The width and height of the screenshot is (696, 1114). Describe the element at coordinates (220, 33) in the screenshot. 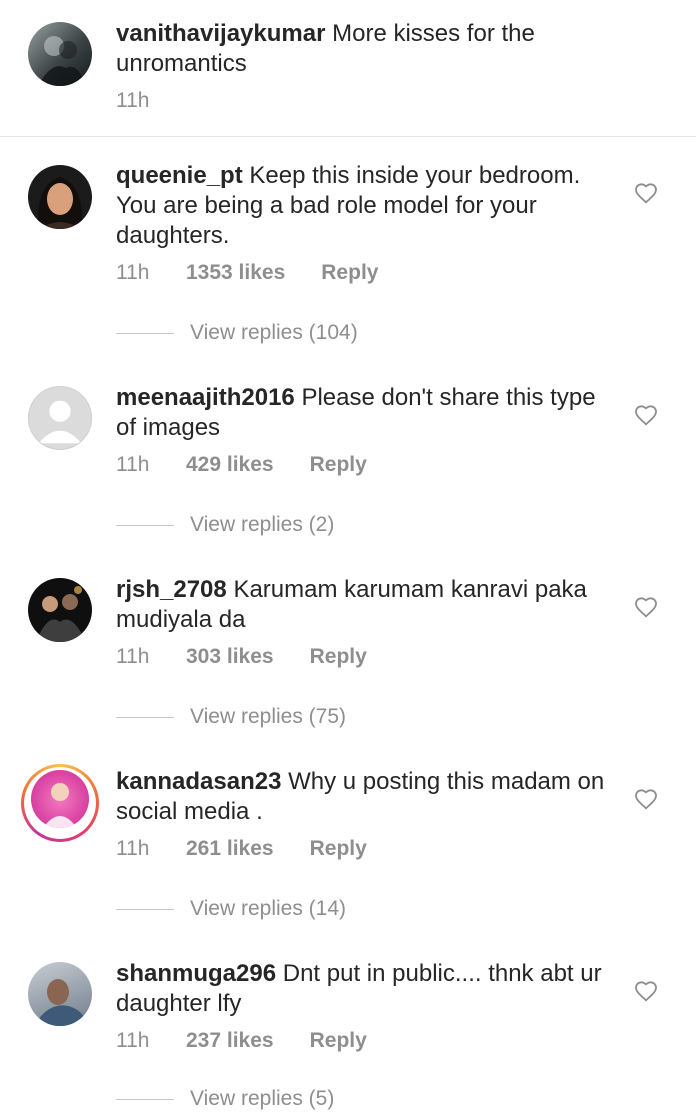

I see `caption-username: vanithavijaykumar` at that location.